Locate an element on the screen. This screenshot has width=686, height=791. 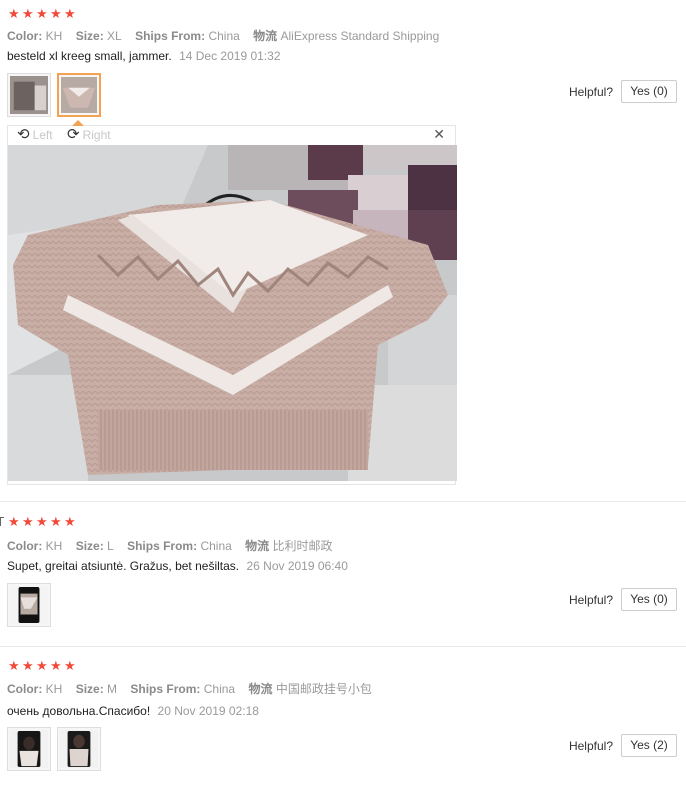
rotate-left-button: ⟲ Left is located at coordinates (35, 134).